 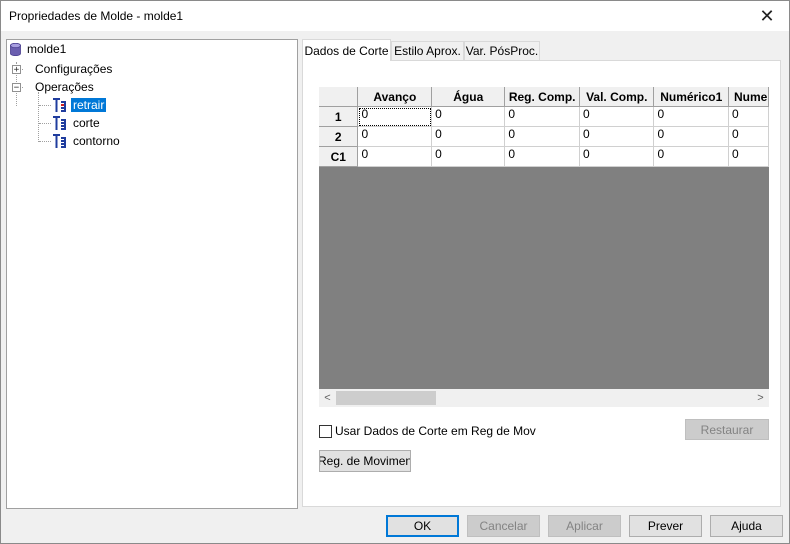 I want to click on scroll-right-icon: >, so click(x=760, y=398).